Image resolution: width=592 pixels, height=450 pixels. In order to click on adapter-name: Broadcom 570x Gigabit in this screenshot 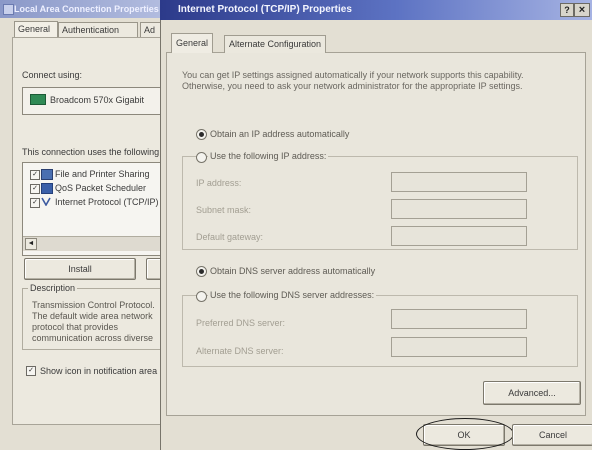, I will do `click(97, 100)`.